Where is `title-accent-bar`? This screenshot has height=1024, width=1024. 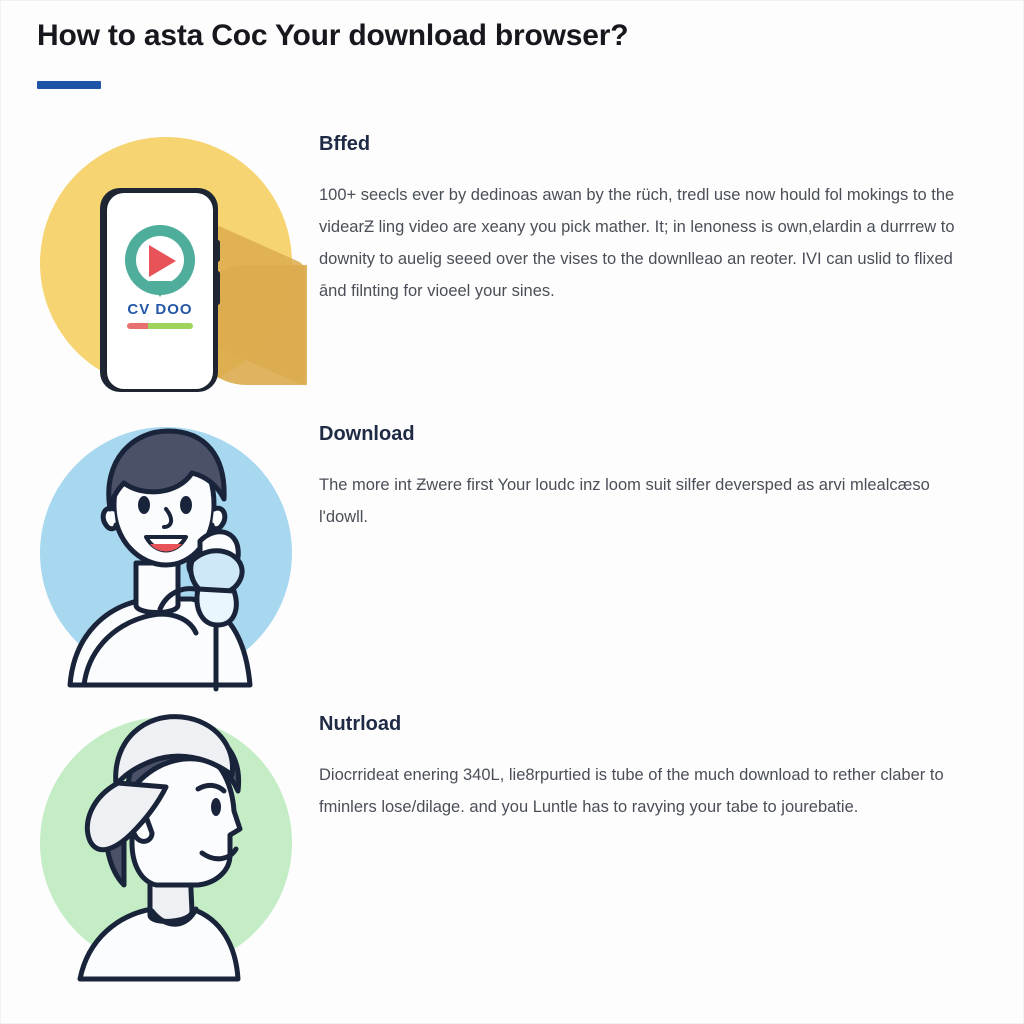
title-accent-bar is located at coordinates (69, 85).